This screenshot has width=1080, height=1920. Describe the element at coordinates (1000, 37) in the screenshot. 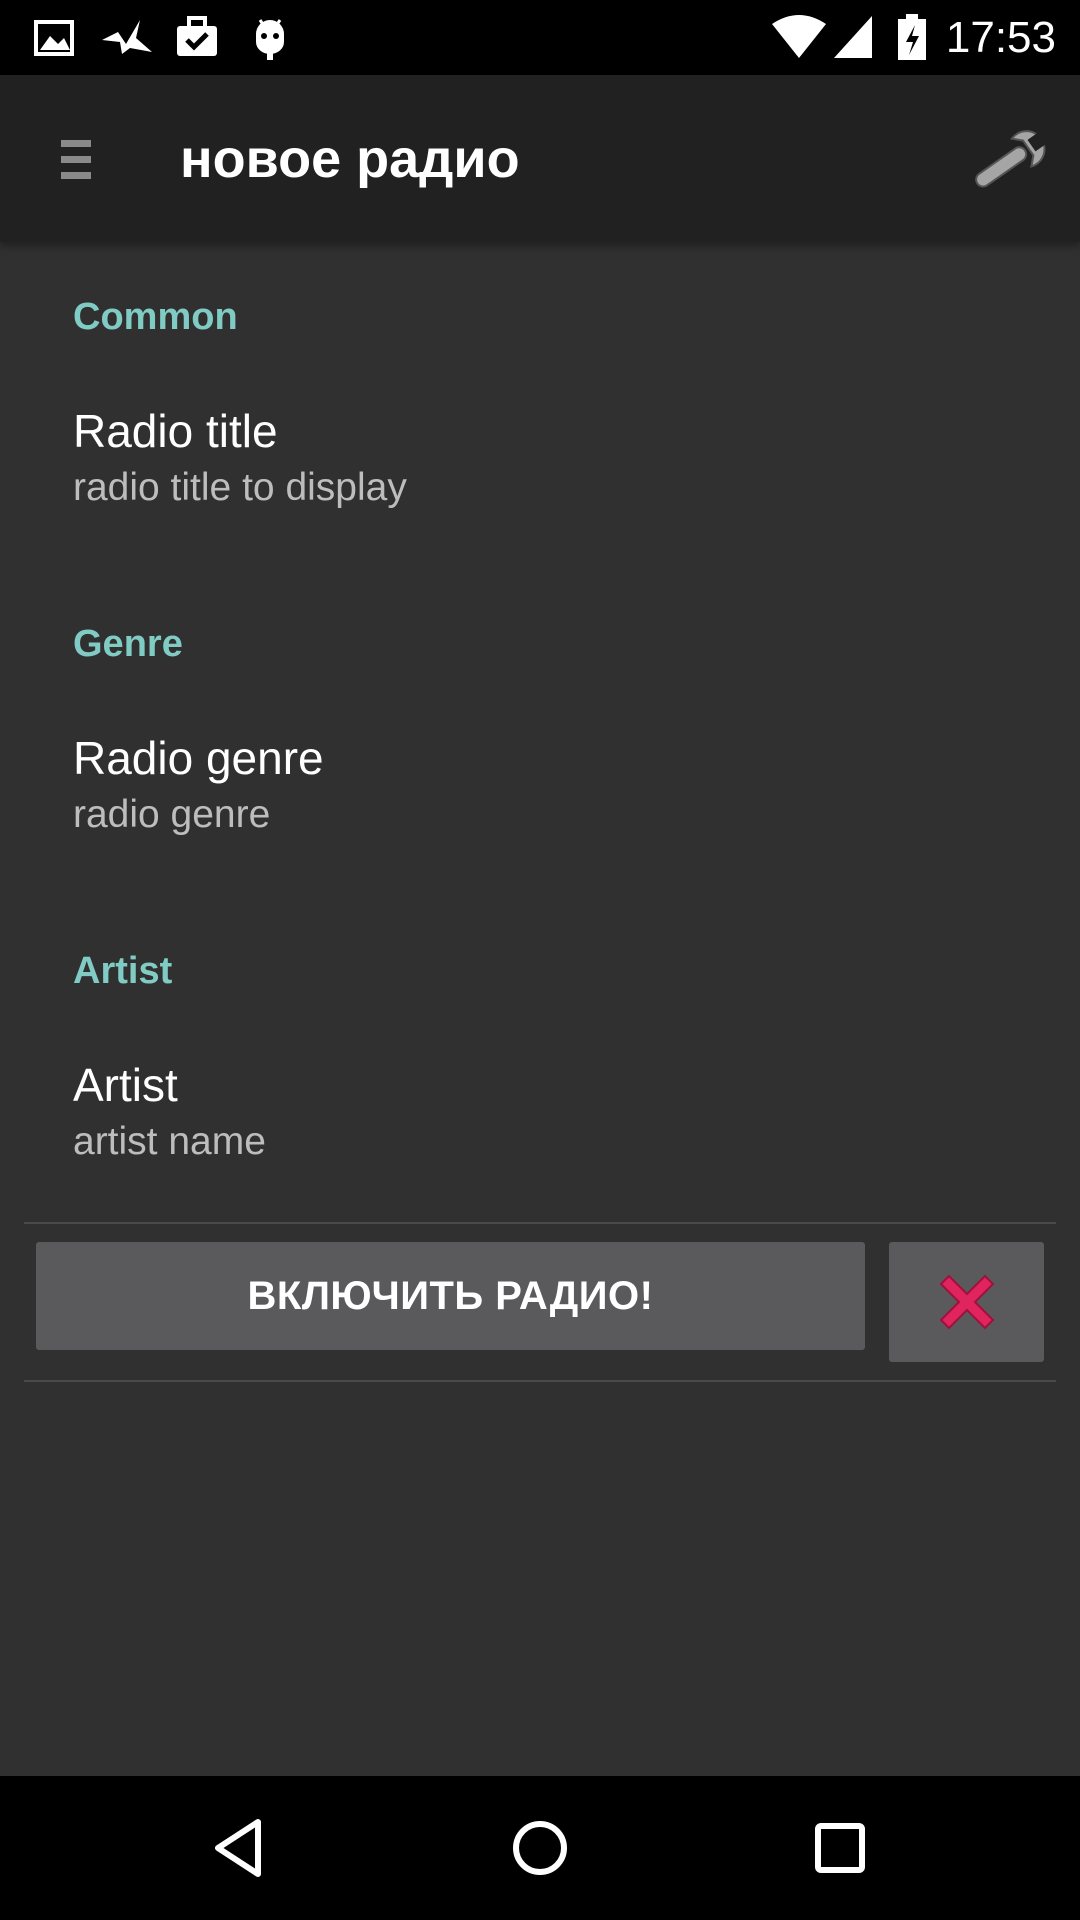

I see `status-clock: 17:53` at that location.